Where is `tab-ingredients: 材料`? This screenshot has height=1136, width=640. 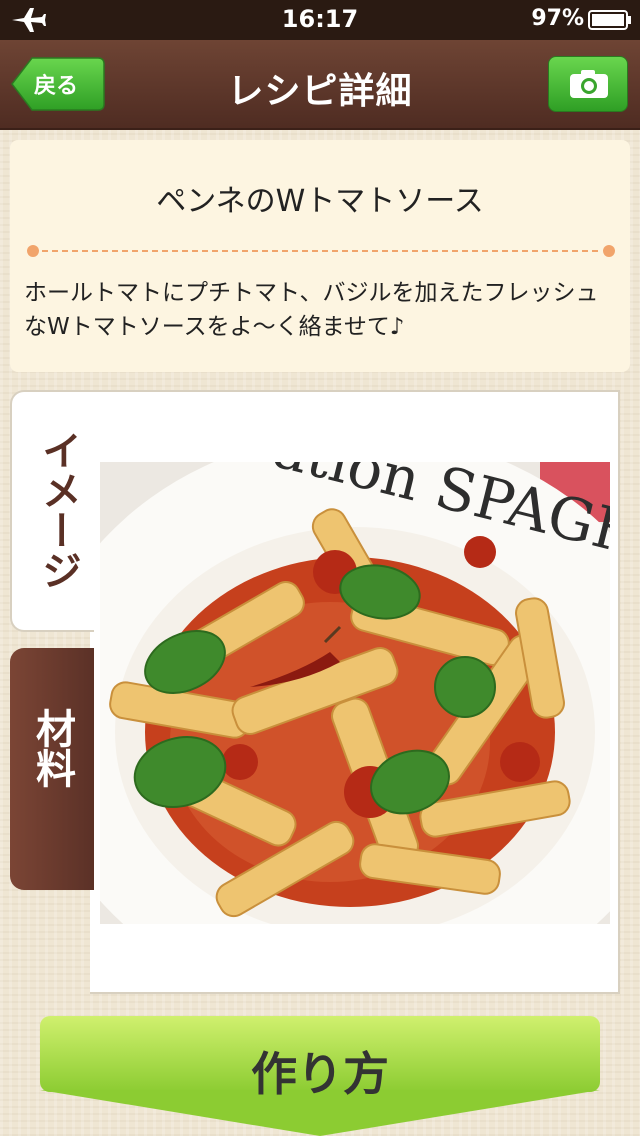 tab-ingredients: 材料 is located at coordinates (52, 769).